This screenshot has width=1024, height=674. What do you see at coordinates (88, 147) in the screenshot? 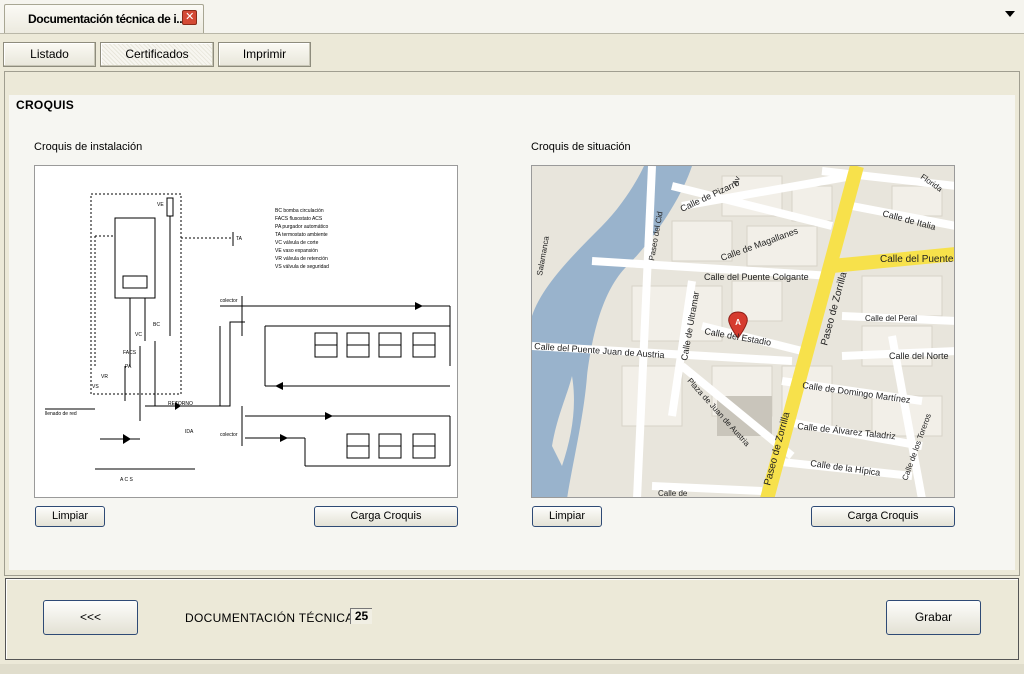
I see `installation-sketch-label: Croquis de instalación` at bounding box center [88, 147].